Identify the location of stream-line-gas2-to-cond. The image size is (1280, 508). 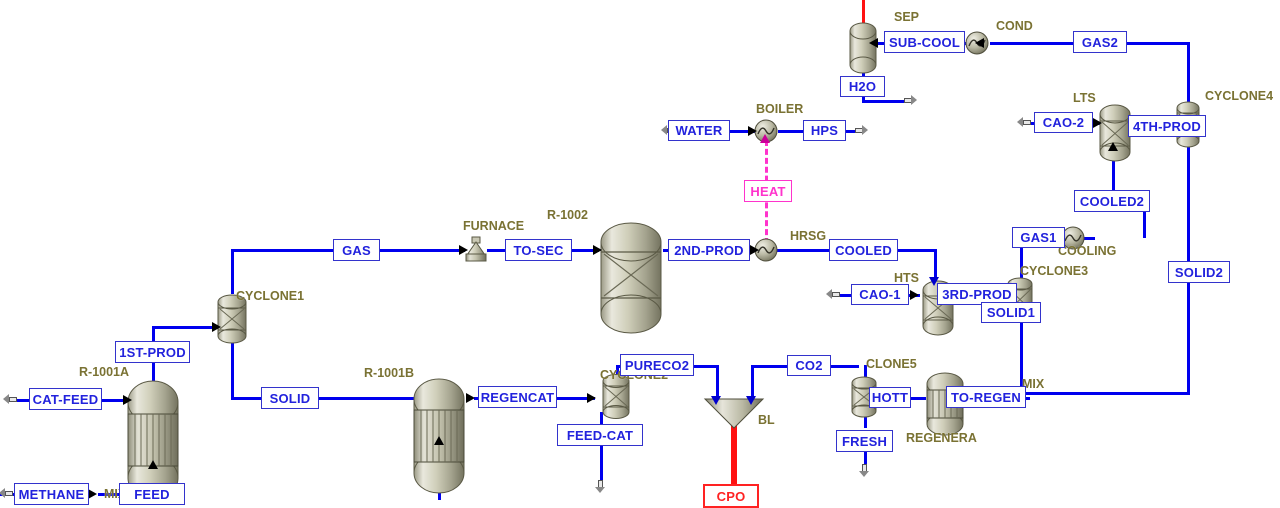
(1032, 43).